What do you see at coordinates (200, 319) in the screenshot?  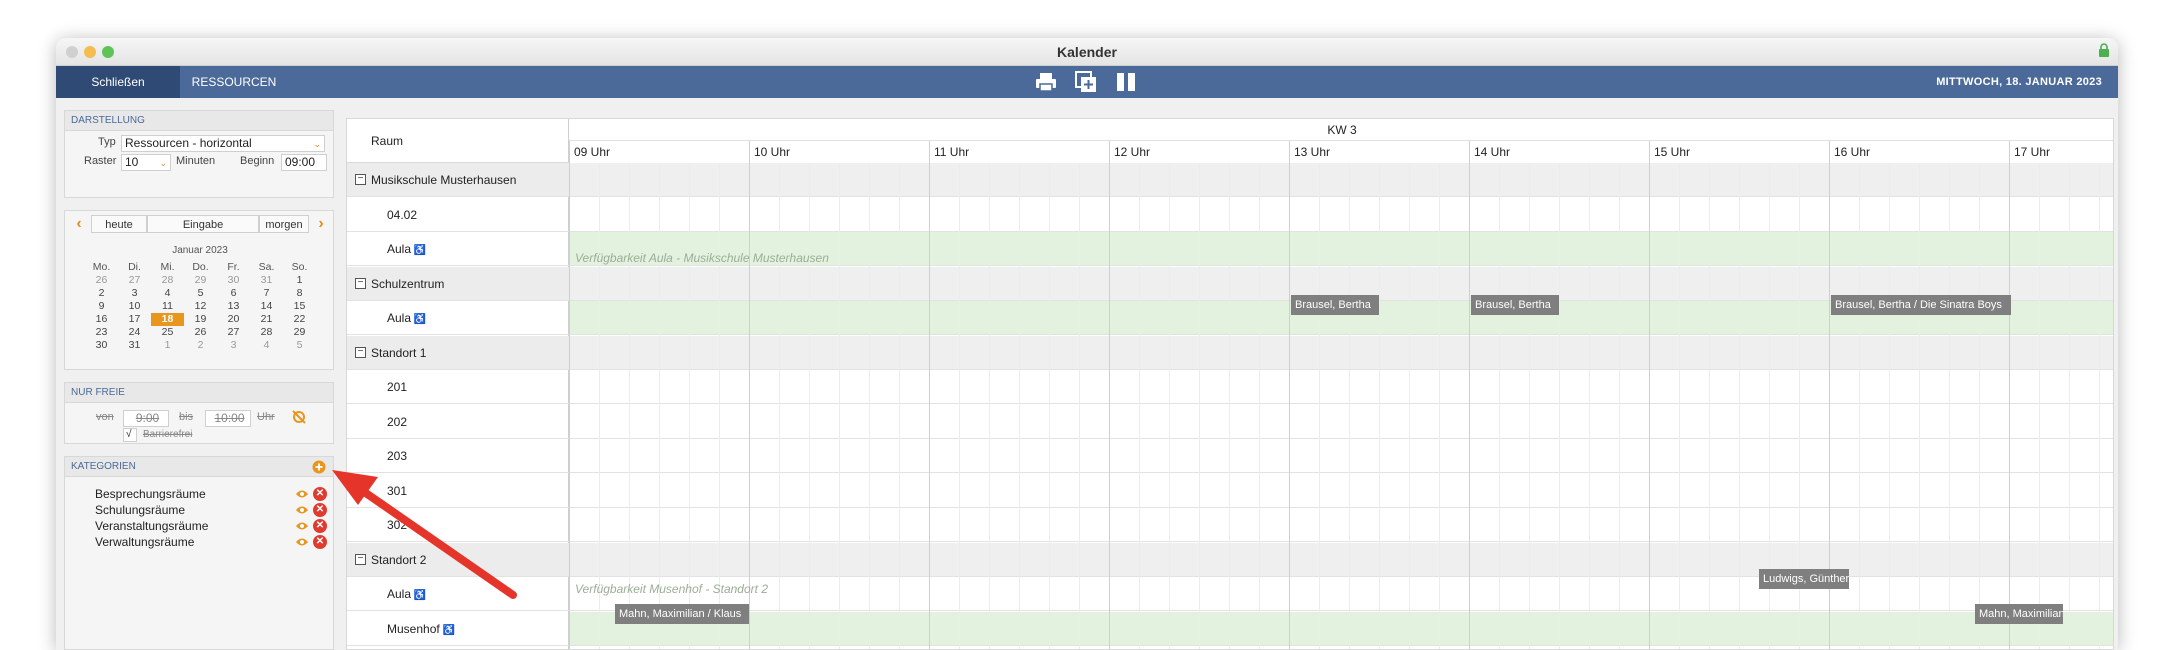 I see `calendar-day: 19` at bounding box center [200, 319].